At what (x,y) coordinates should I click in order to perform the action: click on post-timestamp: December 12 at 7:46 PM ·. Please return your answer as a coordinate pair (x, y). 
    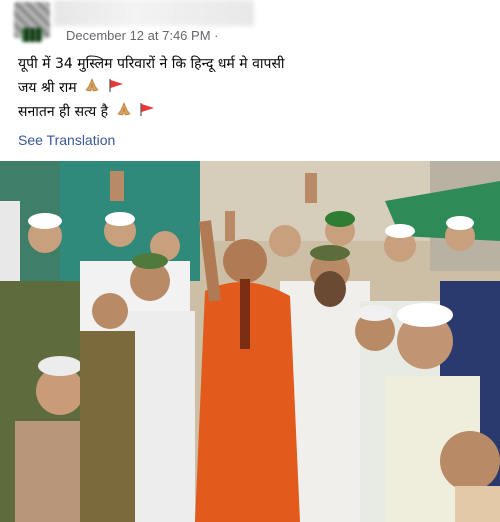
    Looking at the image, I should click on (142, 35).